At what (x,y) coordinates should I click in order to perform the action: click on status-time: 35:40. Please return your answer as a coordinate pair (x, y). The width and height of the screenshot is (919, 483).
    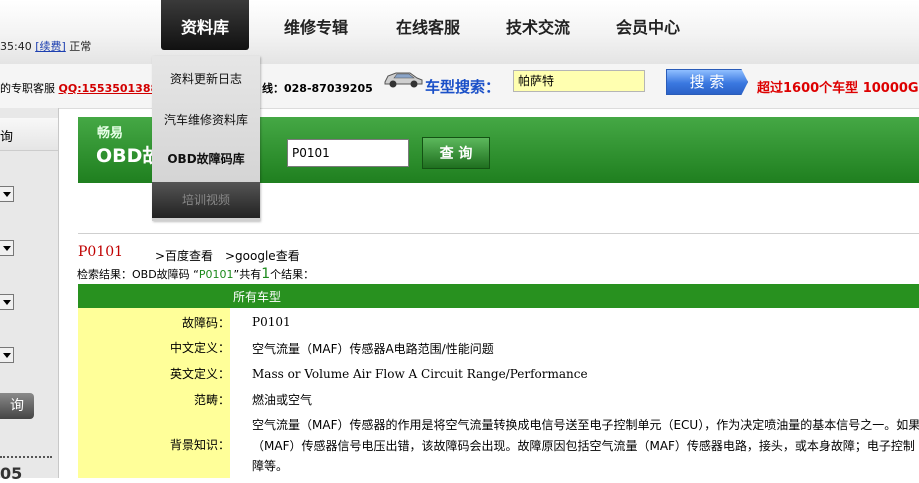
    Looking at the image, I should click on (16, 46).